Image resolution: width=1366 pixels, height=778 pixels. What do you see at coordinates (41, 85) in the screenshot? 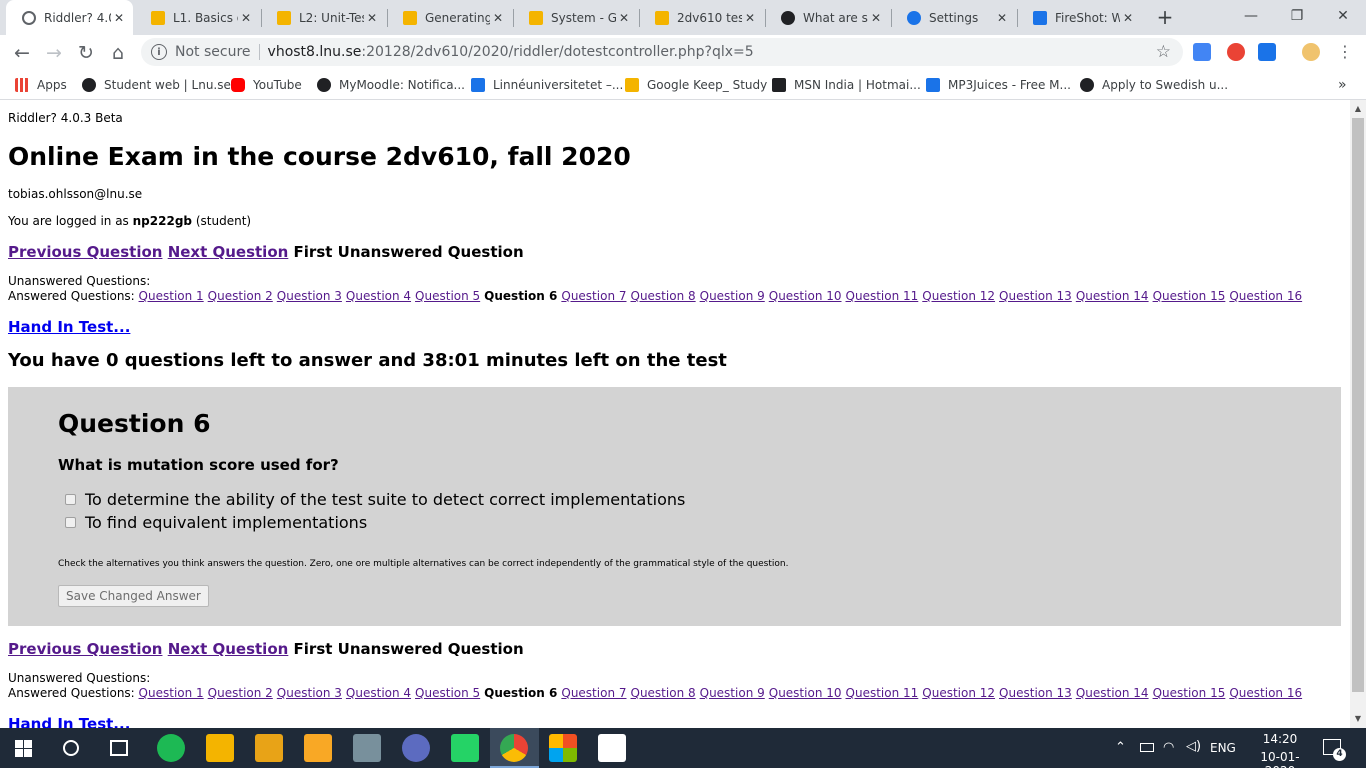
I see `bookmark-apps: Apps` at bounding box center [41, 85].